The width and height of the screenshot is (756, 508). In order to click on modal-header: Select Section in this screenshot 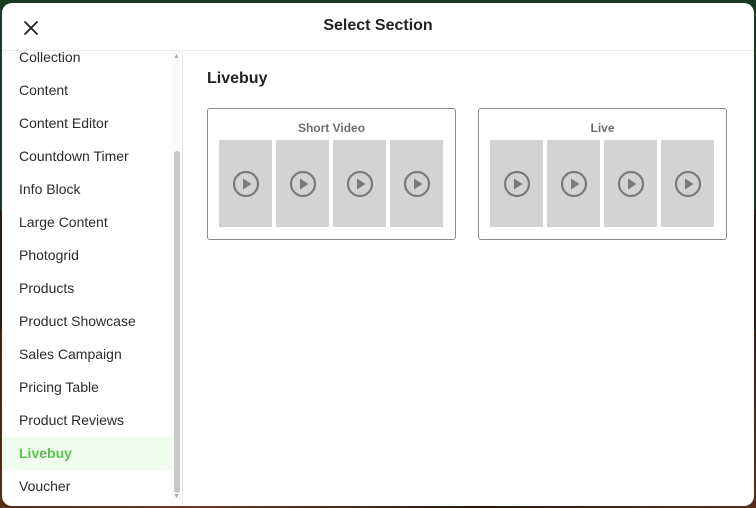, I will do `click(378, 27)`.